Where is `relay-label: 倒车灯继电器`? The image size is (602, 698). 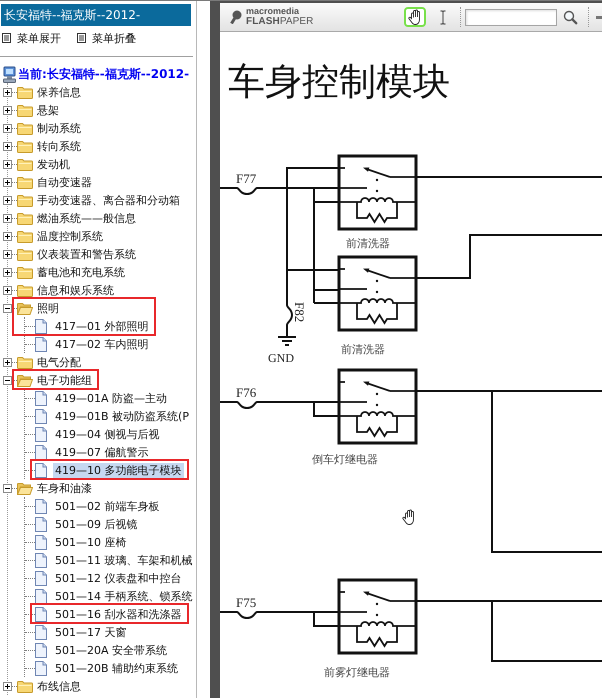 relay-label: 倒车灯继电器 is located at coordinates (345, 460).